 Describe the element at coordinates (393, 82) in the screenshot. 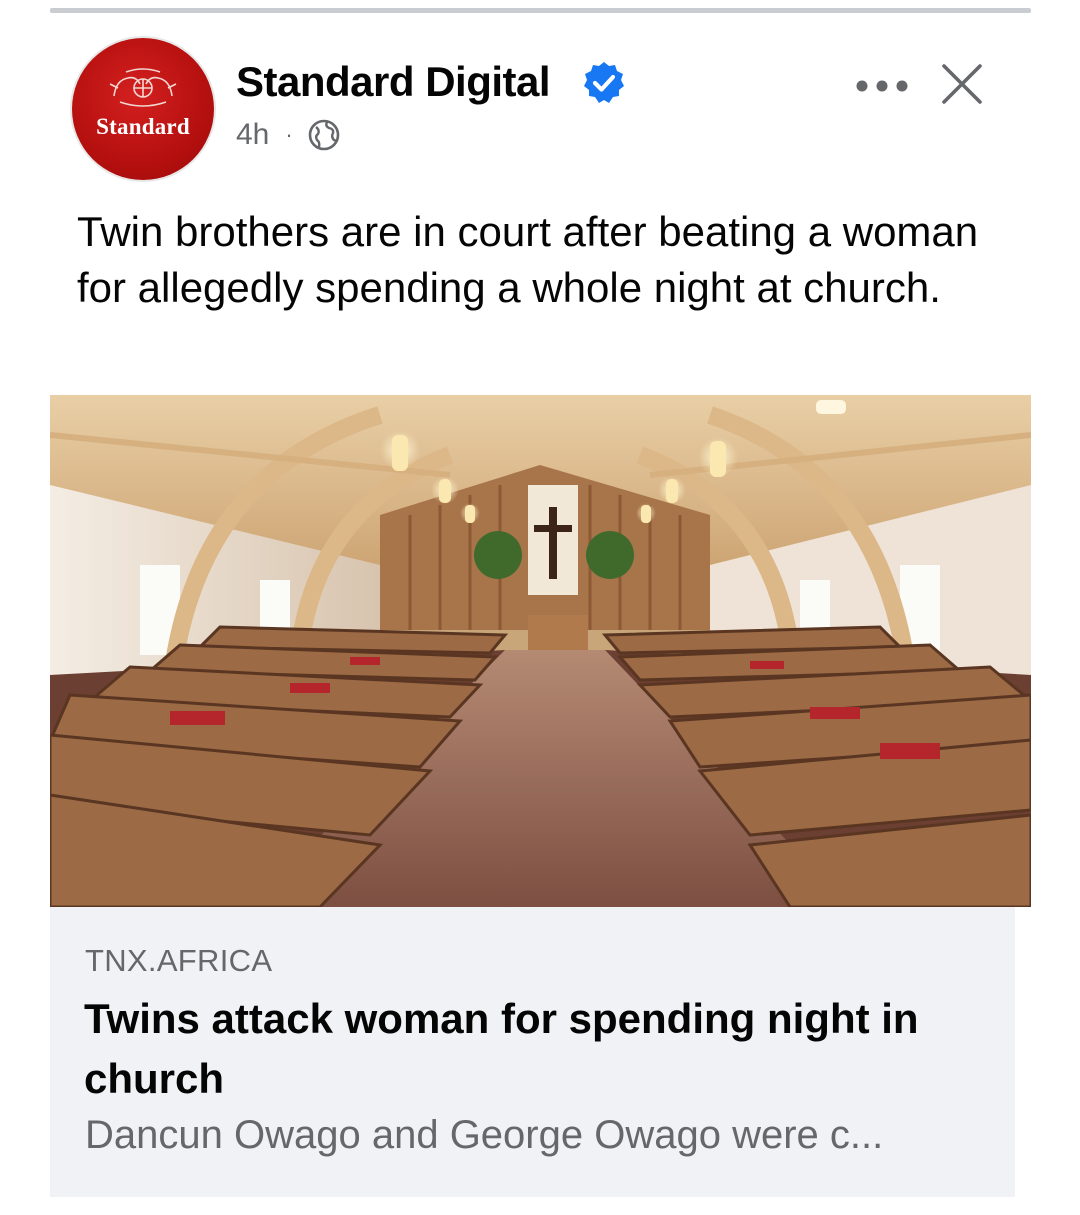

I see `page-name: Standard Digital` at that location.